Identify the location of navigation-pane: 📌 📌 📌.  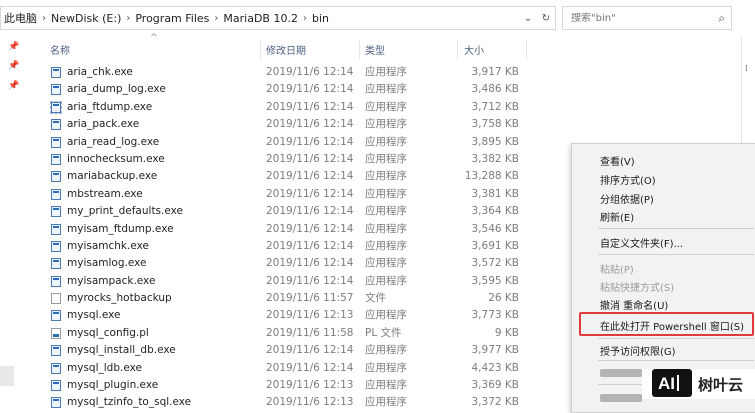
(20, 224).